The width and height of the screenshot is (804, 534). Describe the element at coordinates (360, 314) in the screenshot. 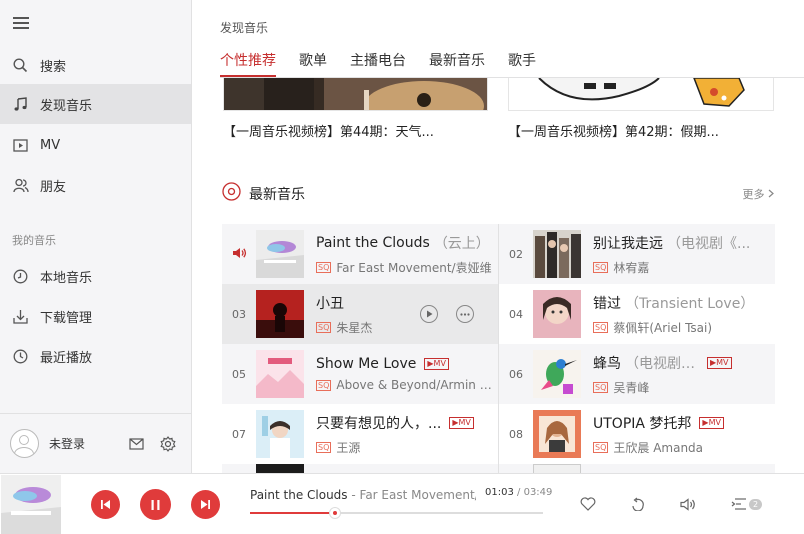

I see `song-row: 03 小丑 SQ 朱星杰` at that location.